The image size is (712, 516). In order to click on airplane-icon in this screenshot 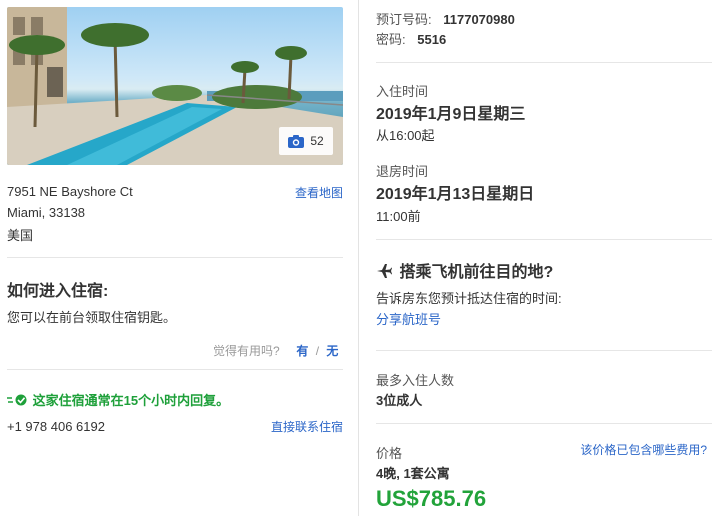, I will do `click(384, 271)`.